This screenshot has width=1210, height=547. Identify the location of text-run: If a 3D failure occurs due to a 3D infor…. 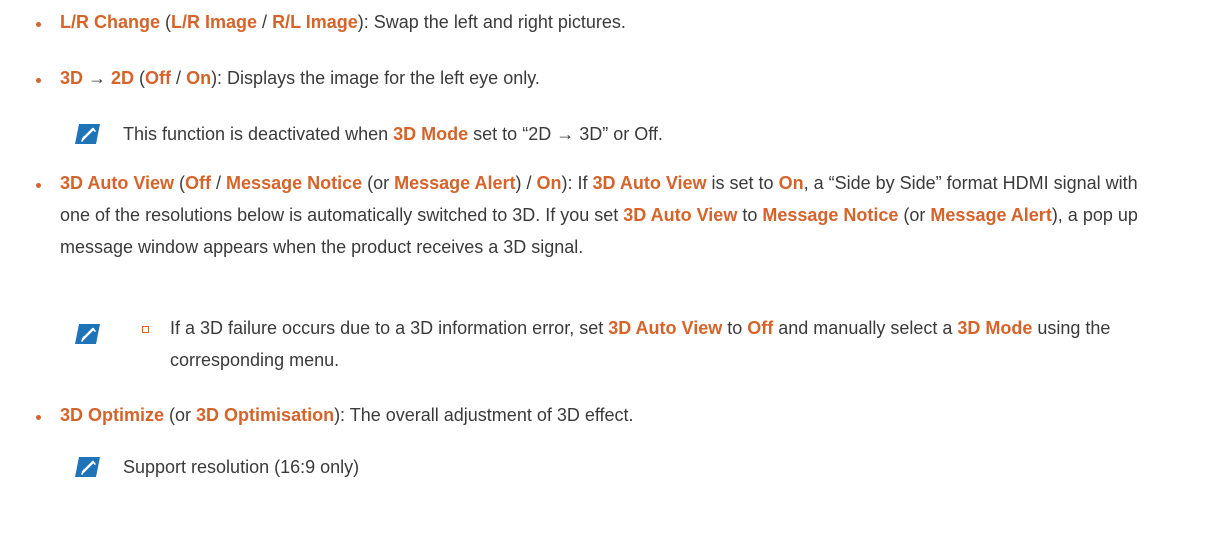
(389, 328).